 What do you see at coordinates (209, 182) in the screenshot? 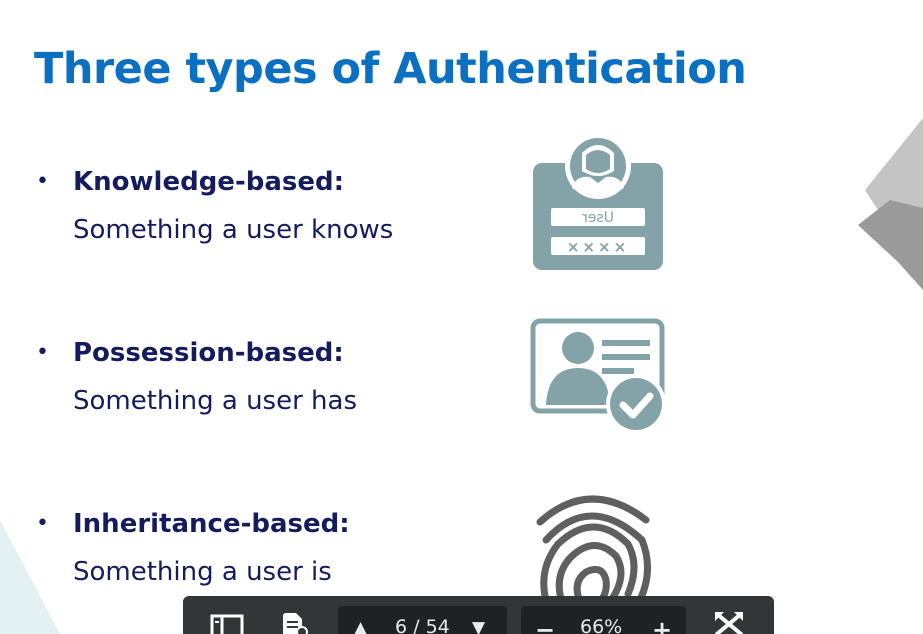
I see `bullet-heading: Knowledge-based:` at bounding box center [209, 182].